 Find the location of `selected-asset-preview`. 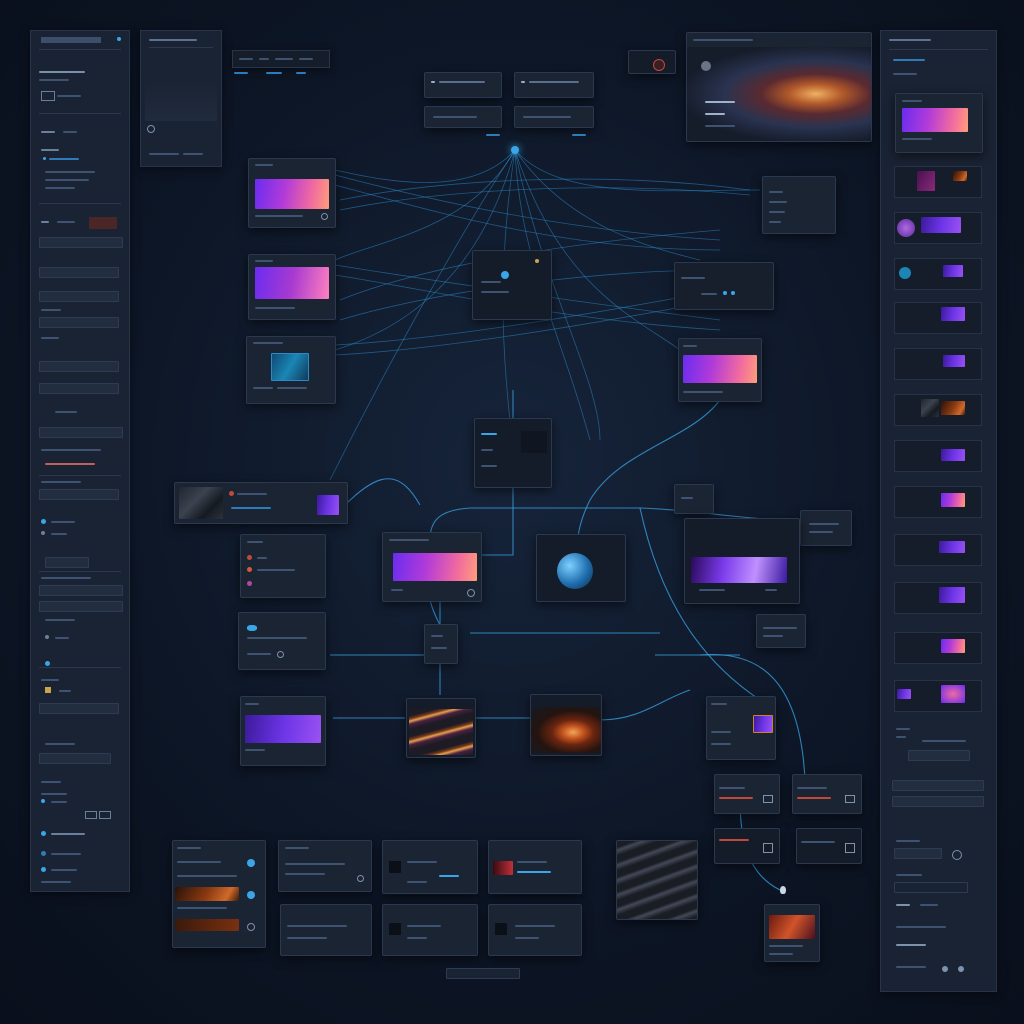

selected-asset-preview is located at coordinates (939, 123).